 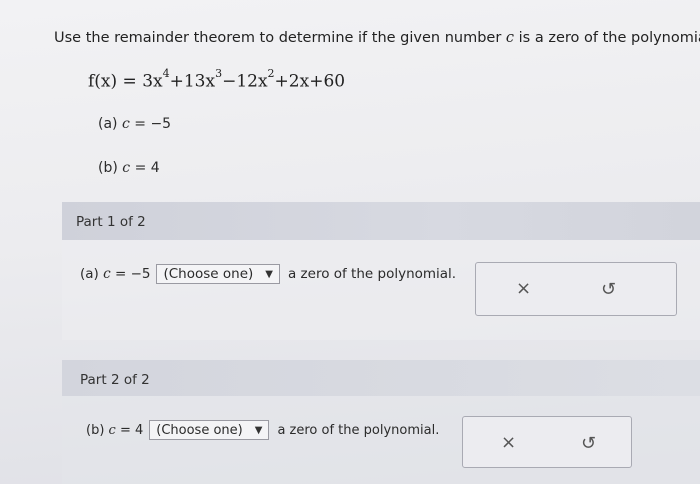 I want to click on formula-term-4: +2x+60, so click(x=310, y=81).